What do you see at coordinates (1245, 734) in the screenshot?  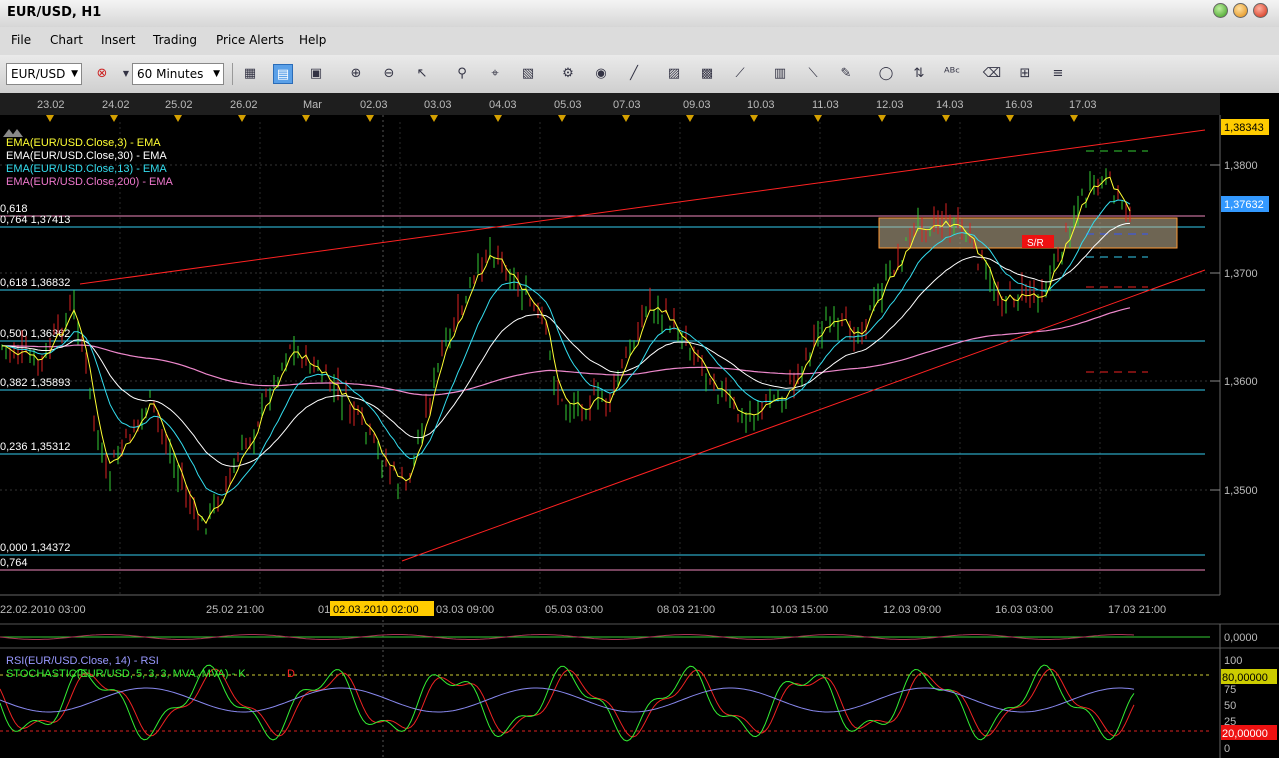 I see `stoch-lower-tag: 20,00000` at bounding box center [1245, 734].